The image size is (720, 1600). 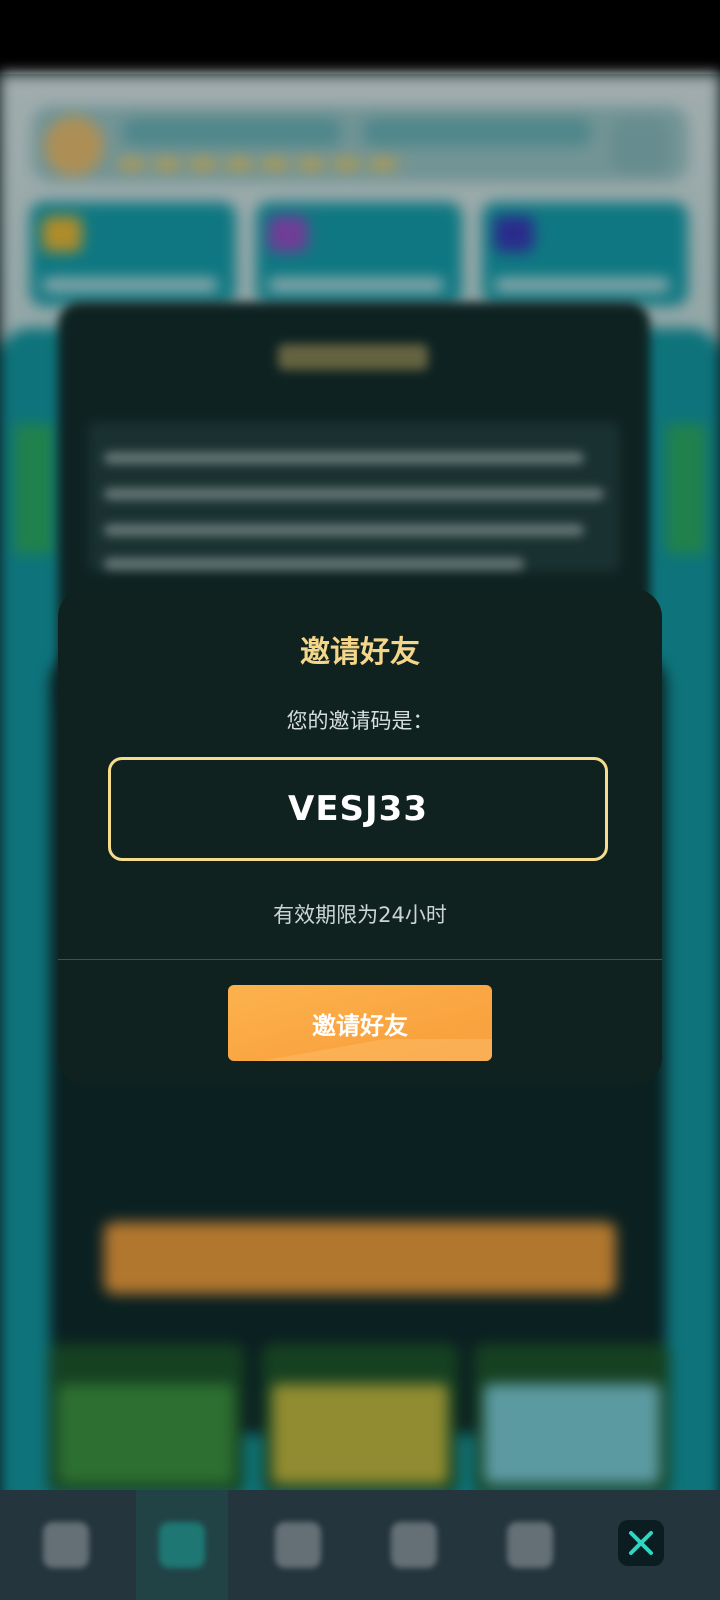 What do you see at coordinates (360, 652) in the screenshot?
I see `modal-title: 邀请好友` at bounding box center [360, 652].